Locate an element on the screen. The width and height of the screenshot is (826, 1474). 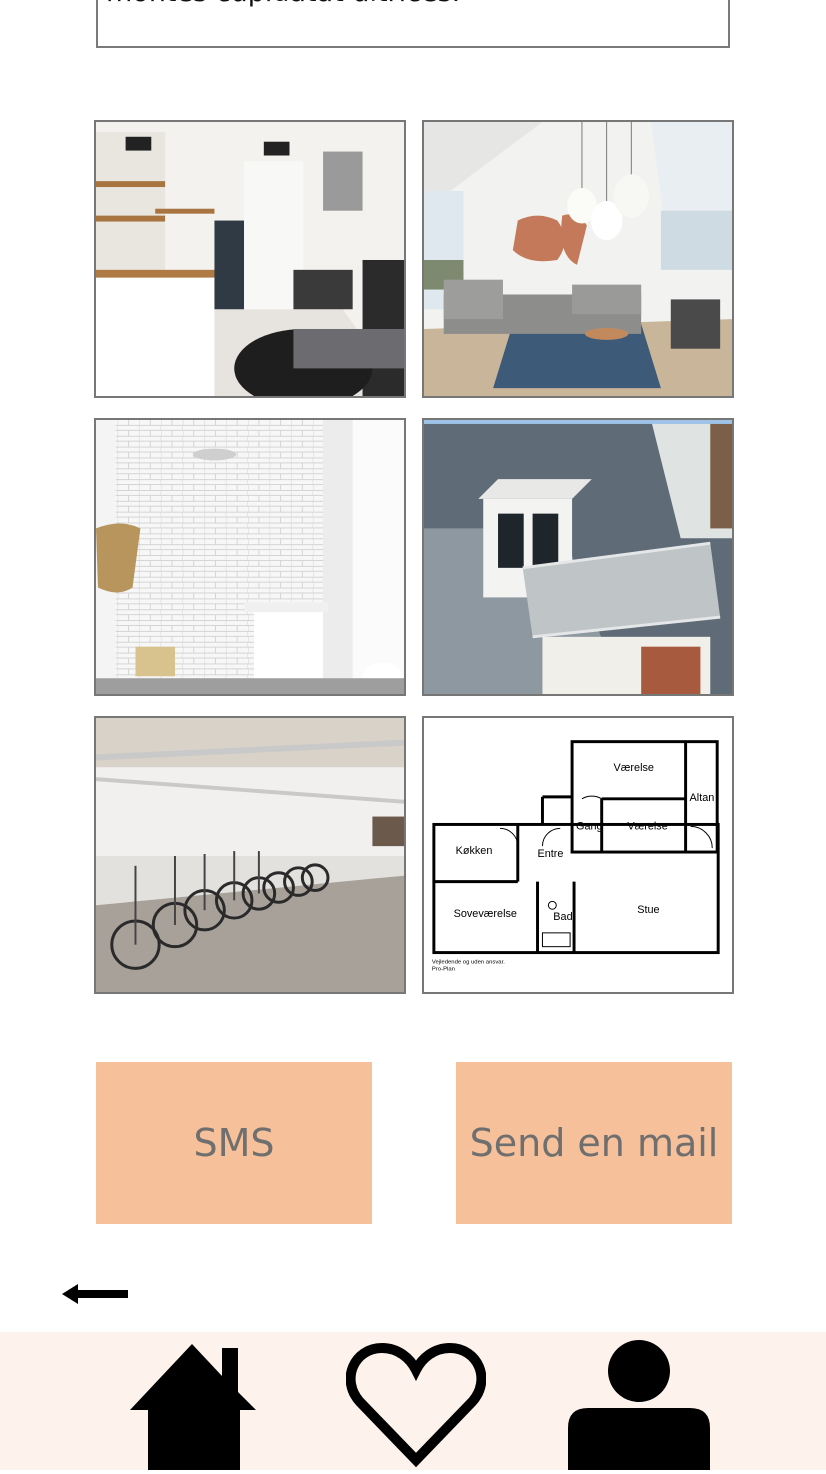
bathroom-image is located at coordinates (250, 557).